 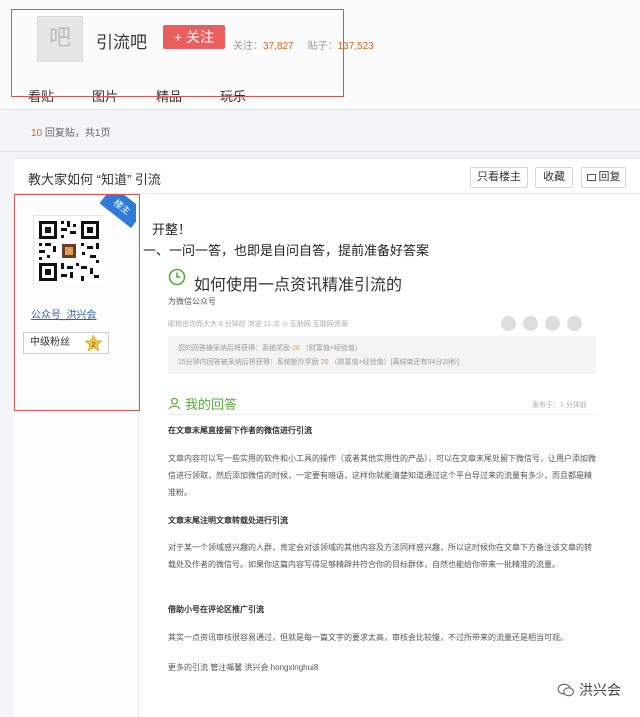 I want to click on post-header: 教大家如何 “知道” 引流 只看楼主 收藏 回复, so click(x=327, y=176).